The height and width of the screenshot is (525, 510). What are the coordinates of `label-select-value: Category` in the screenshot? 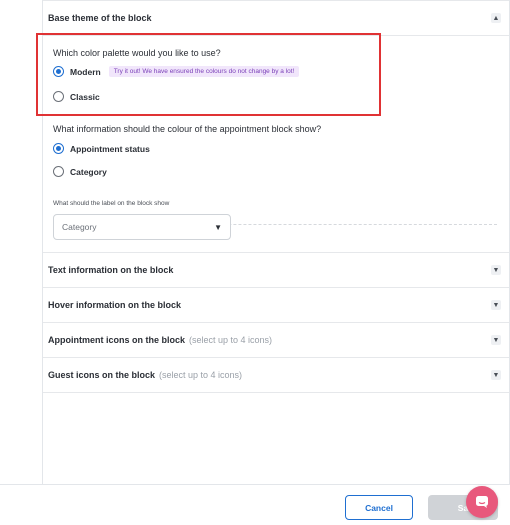 It's located at (79, 227).